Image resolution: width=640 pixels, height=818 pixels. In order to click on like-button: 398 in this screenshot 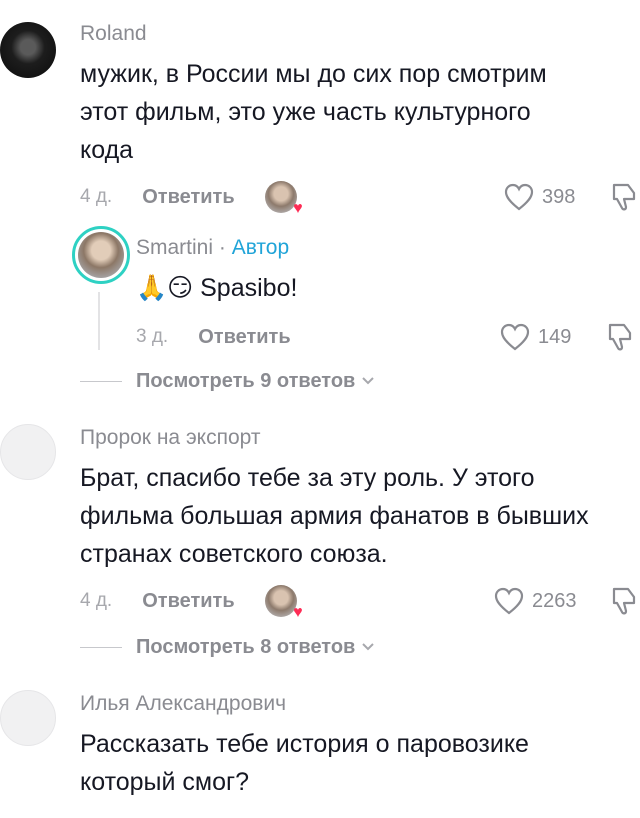, I will do `click(539, 197)`.